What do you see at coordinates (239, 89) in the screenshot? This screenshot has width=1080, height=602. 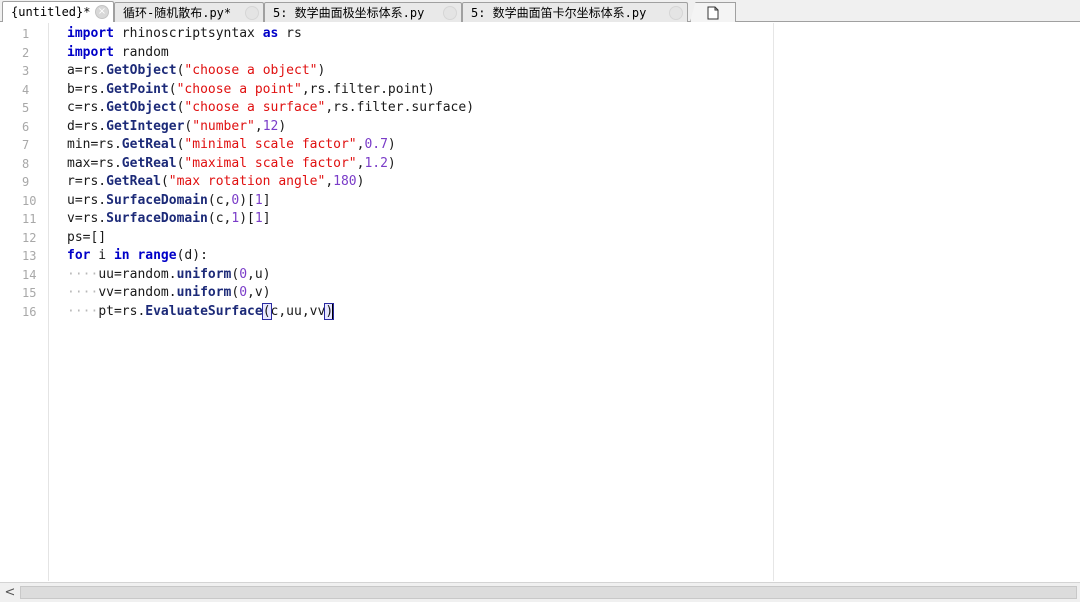 I see `code-token: "choose a point"` at bounding box center [239, 89].